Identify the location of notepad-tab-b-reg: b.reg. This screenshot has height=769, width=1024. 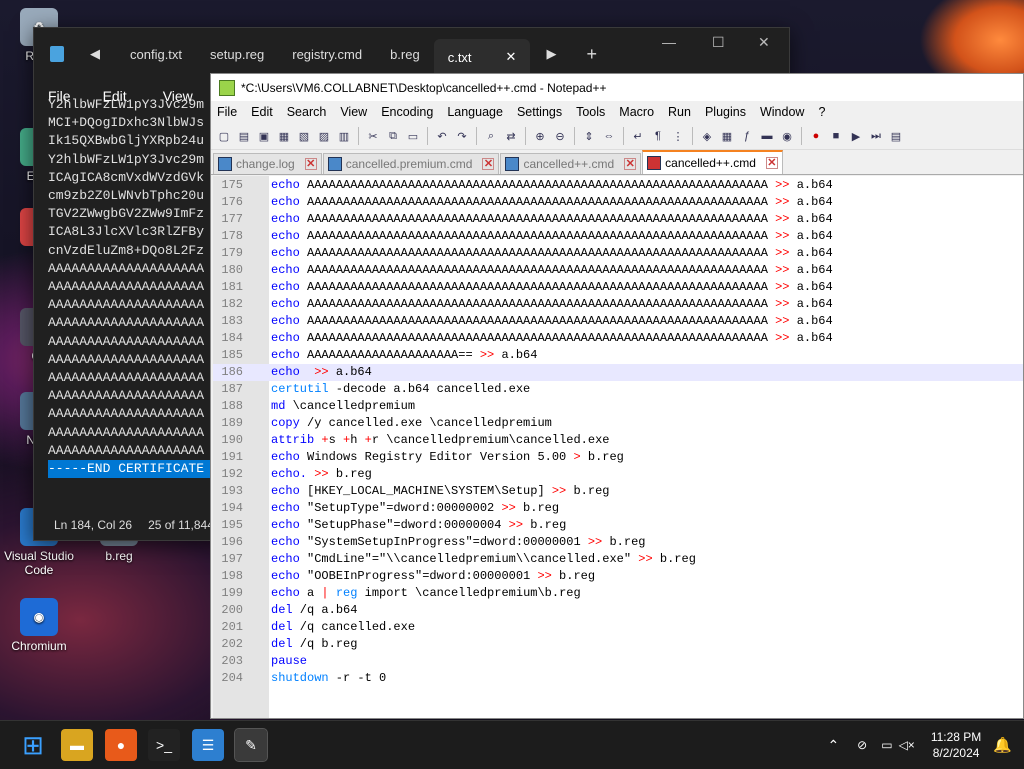
(405, 54).